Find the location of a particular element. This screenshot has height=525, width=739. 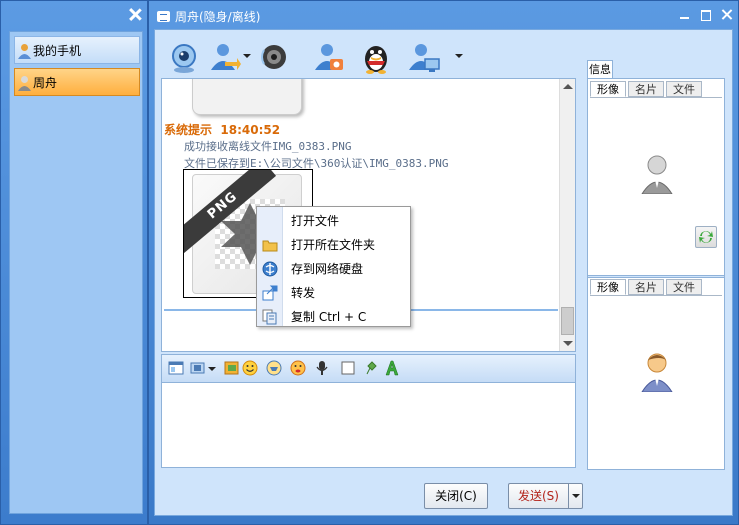

tab-info: 信息 is located at coordinates (600, 69).